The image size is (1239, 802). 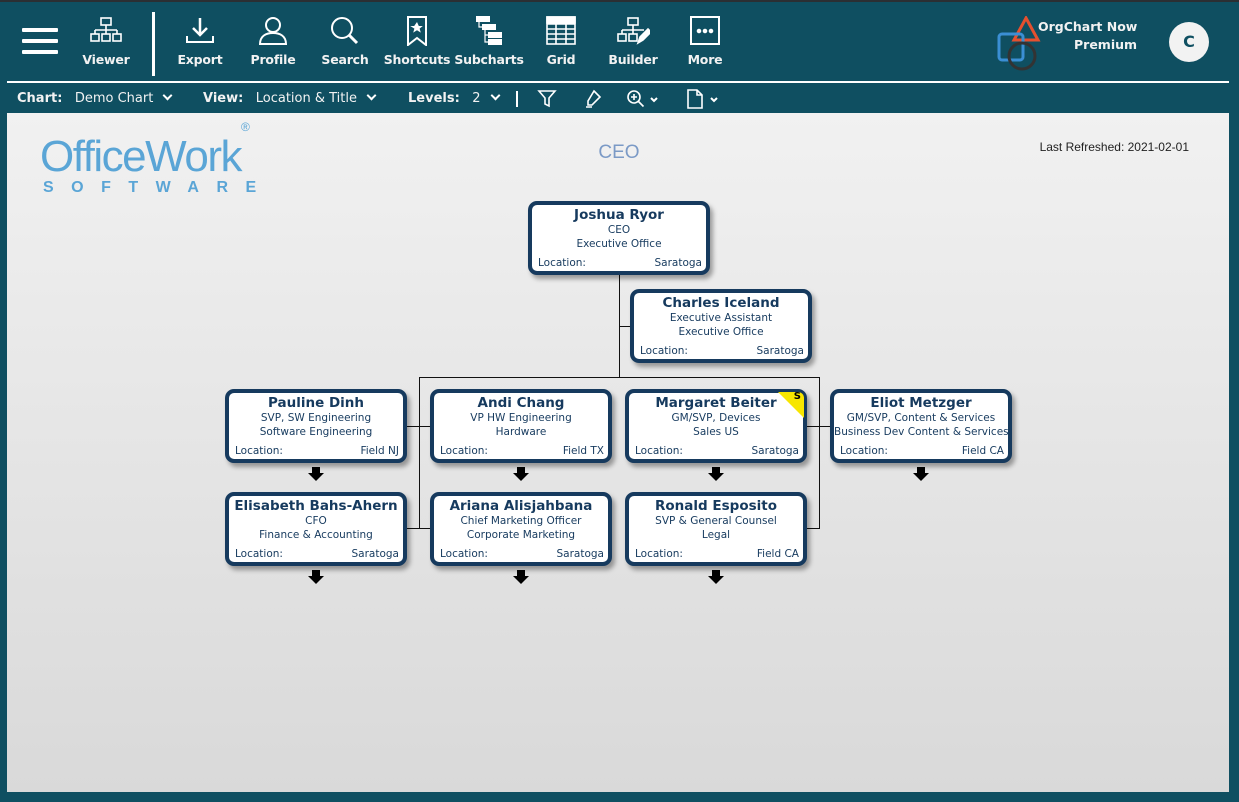 I want to click on highlighter-icon, so click(x=594, y=98).